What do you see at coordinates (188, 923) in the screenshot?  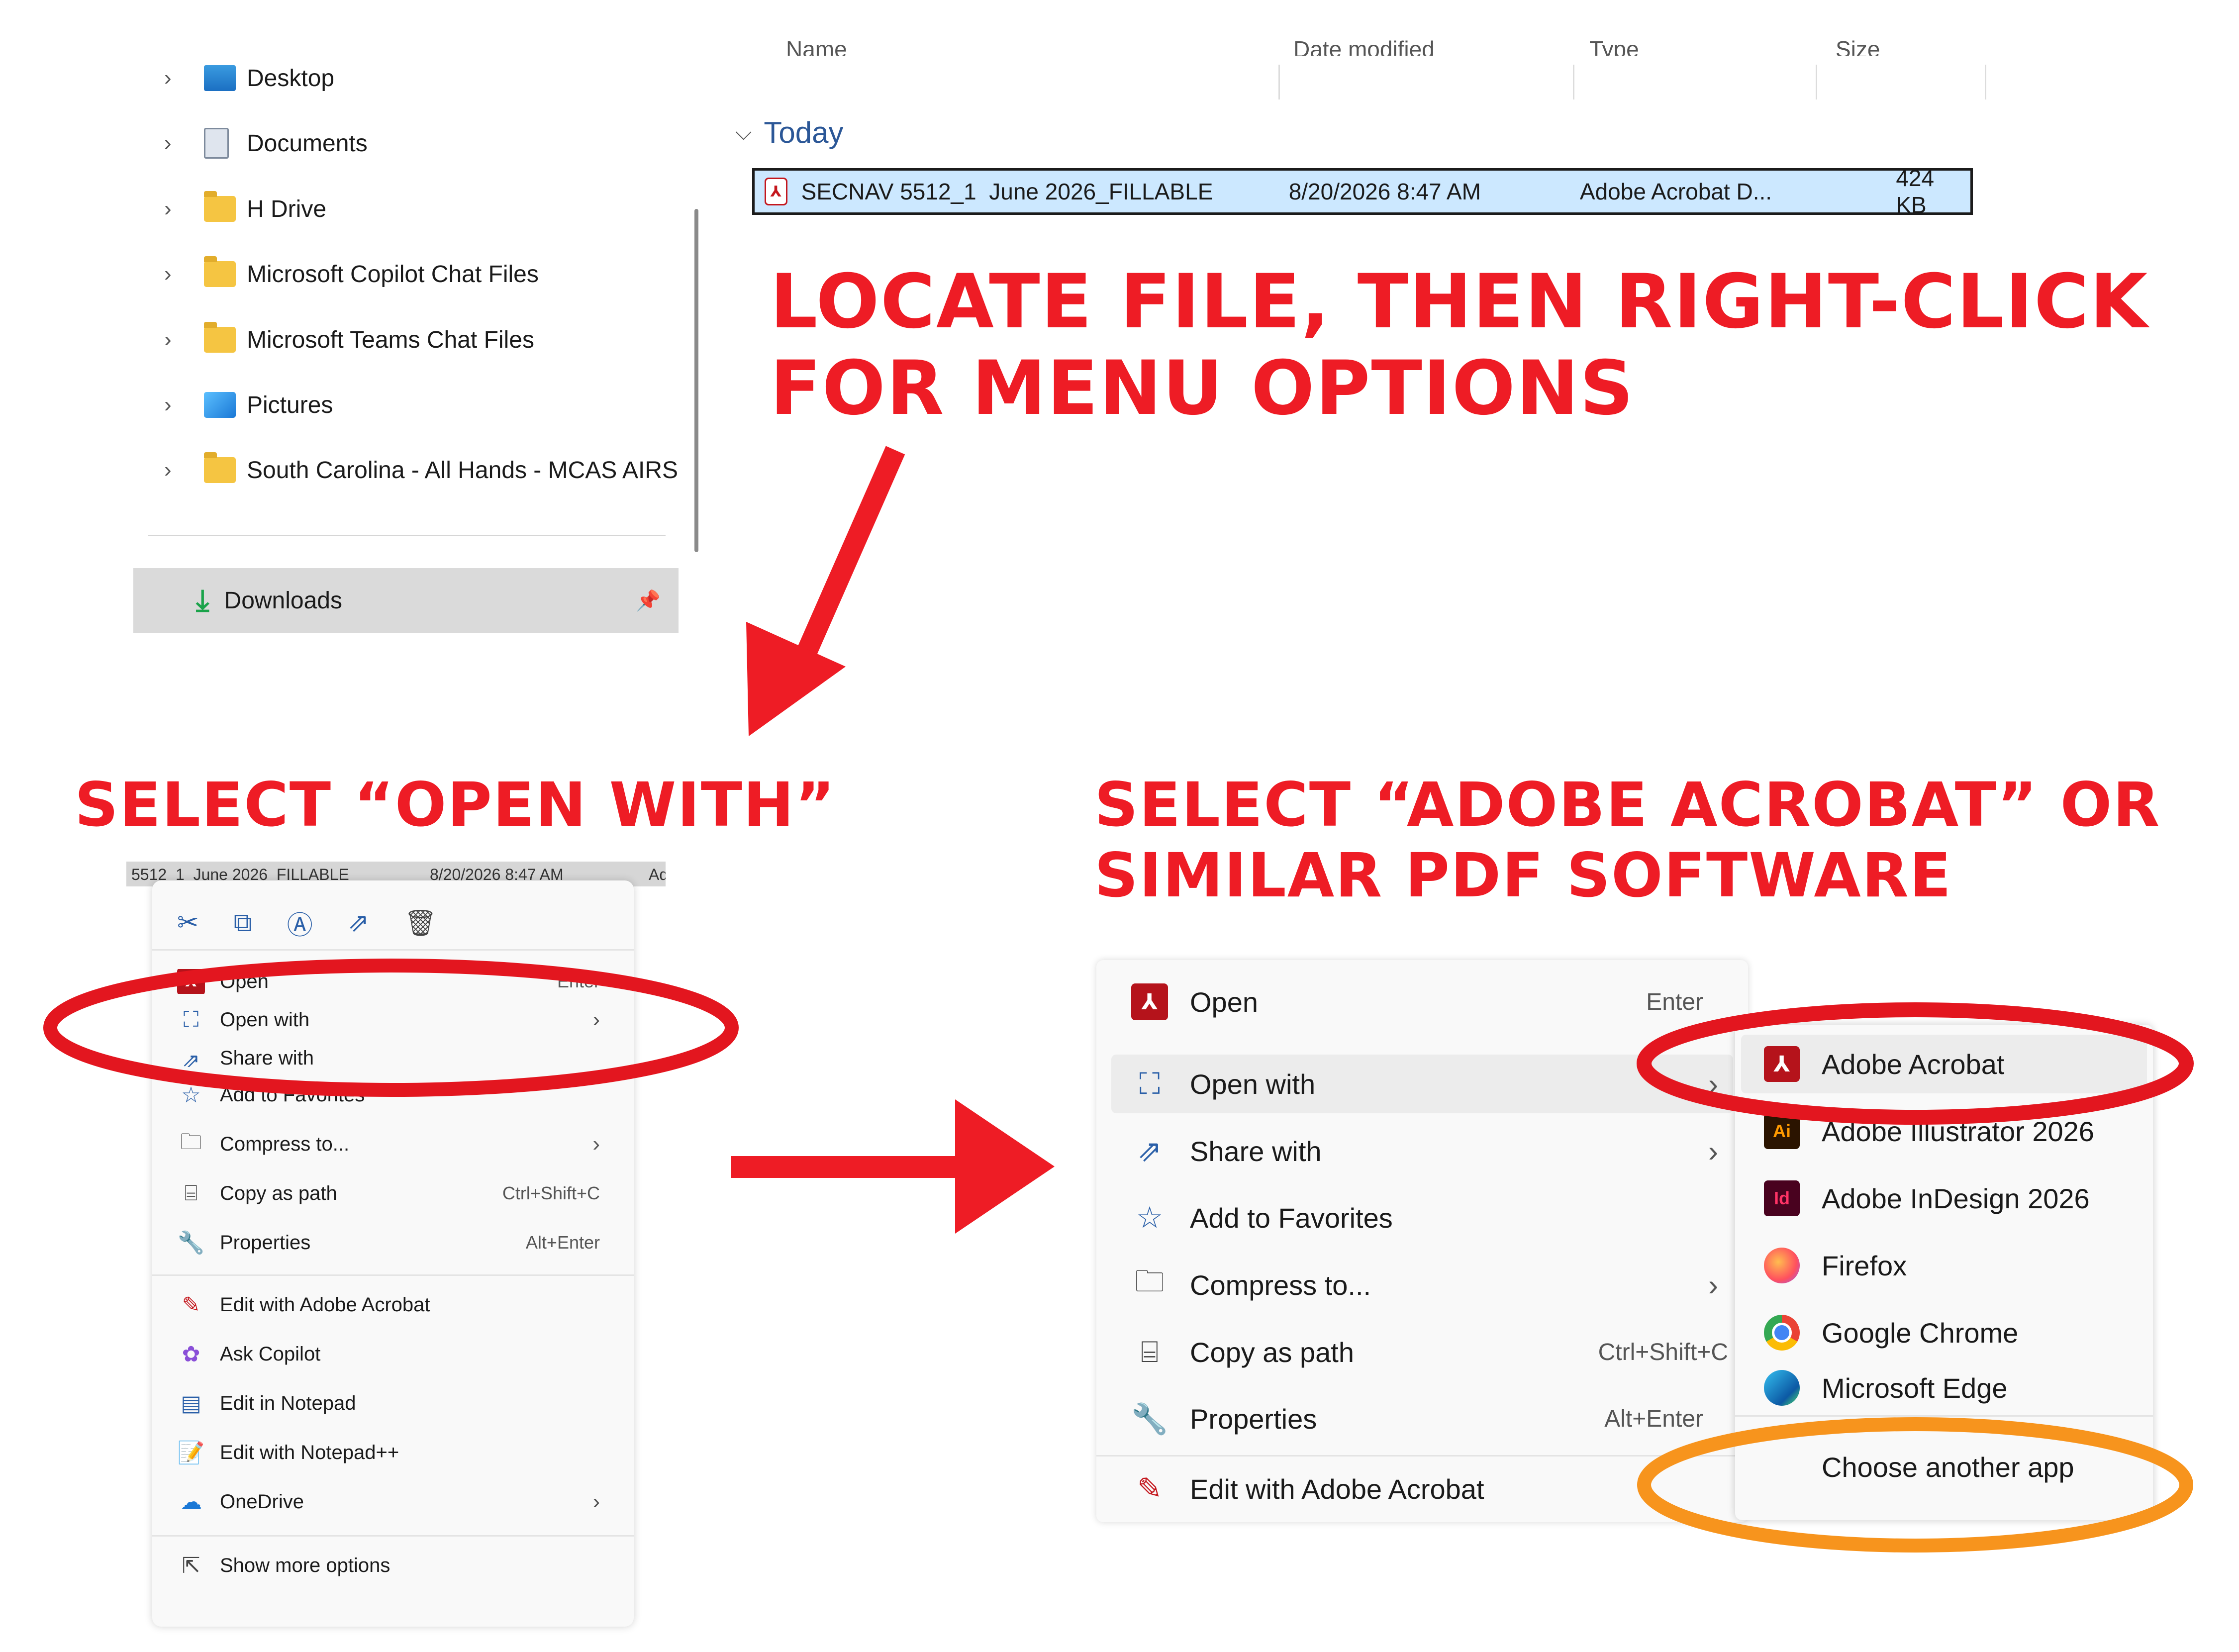 I see `cut-icon: ✂` at bounding box center [188, 923].